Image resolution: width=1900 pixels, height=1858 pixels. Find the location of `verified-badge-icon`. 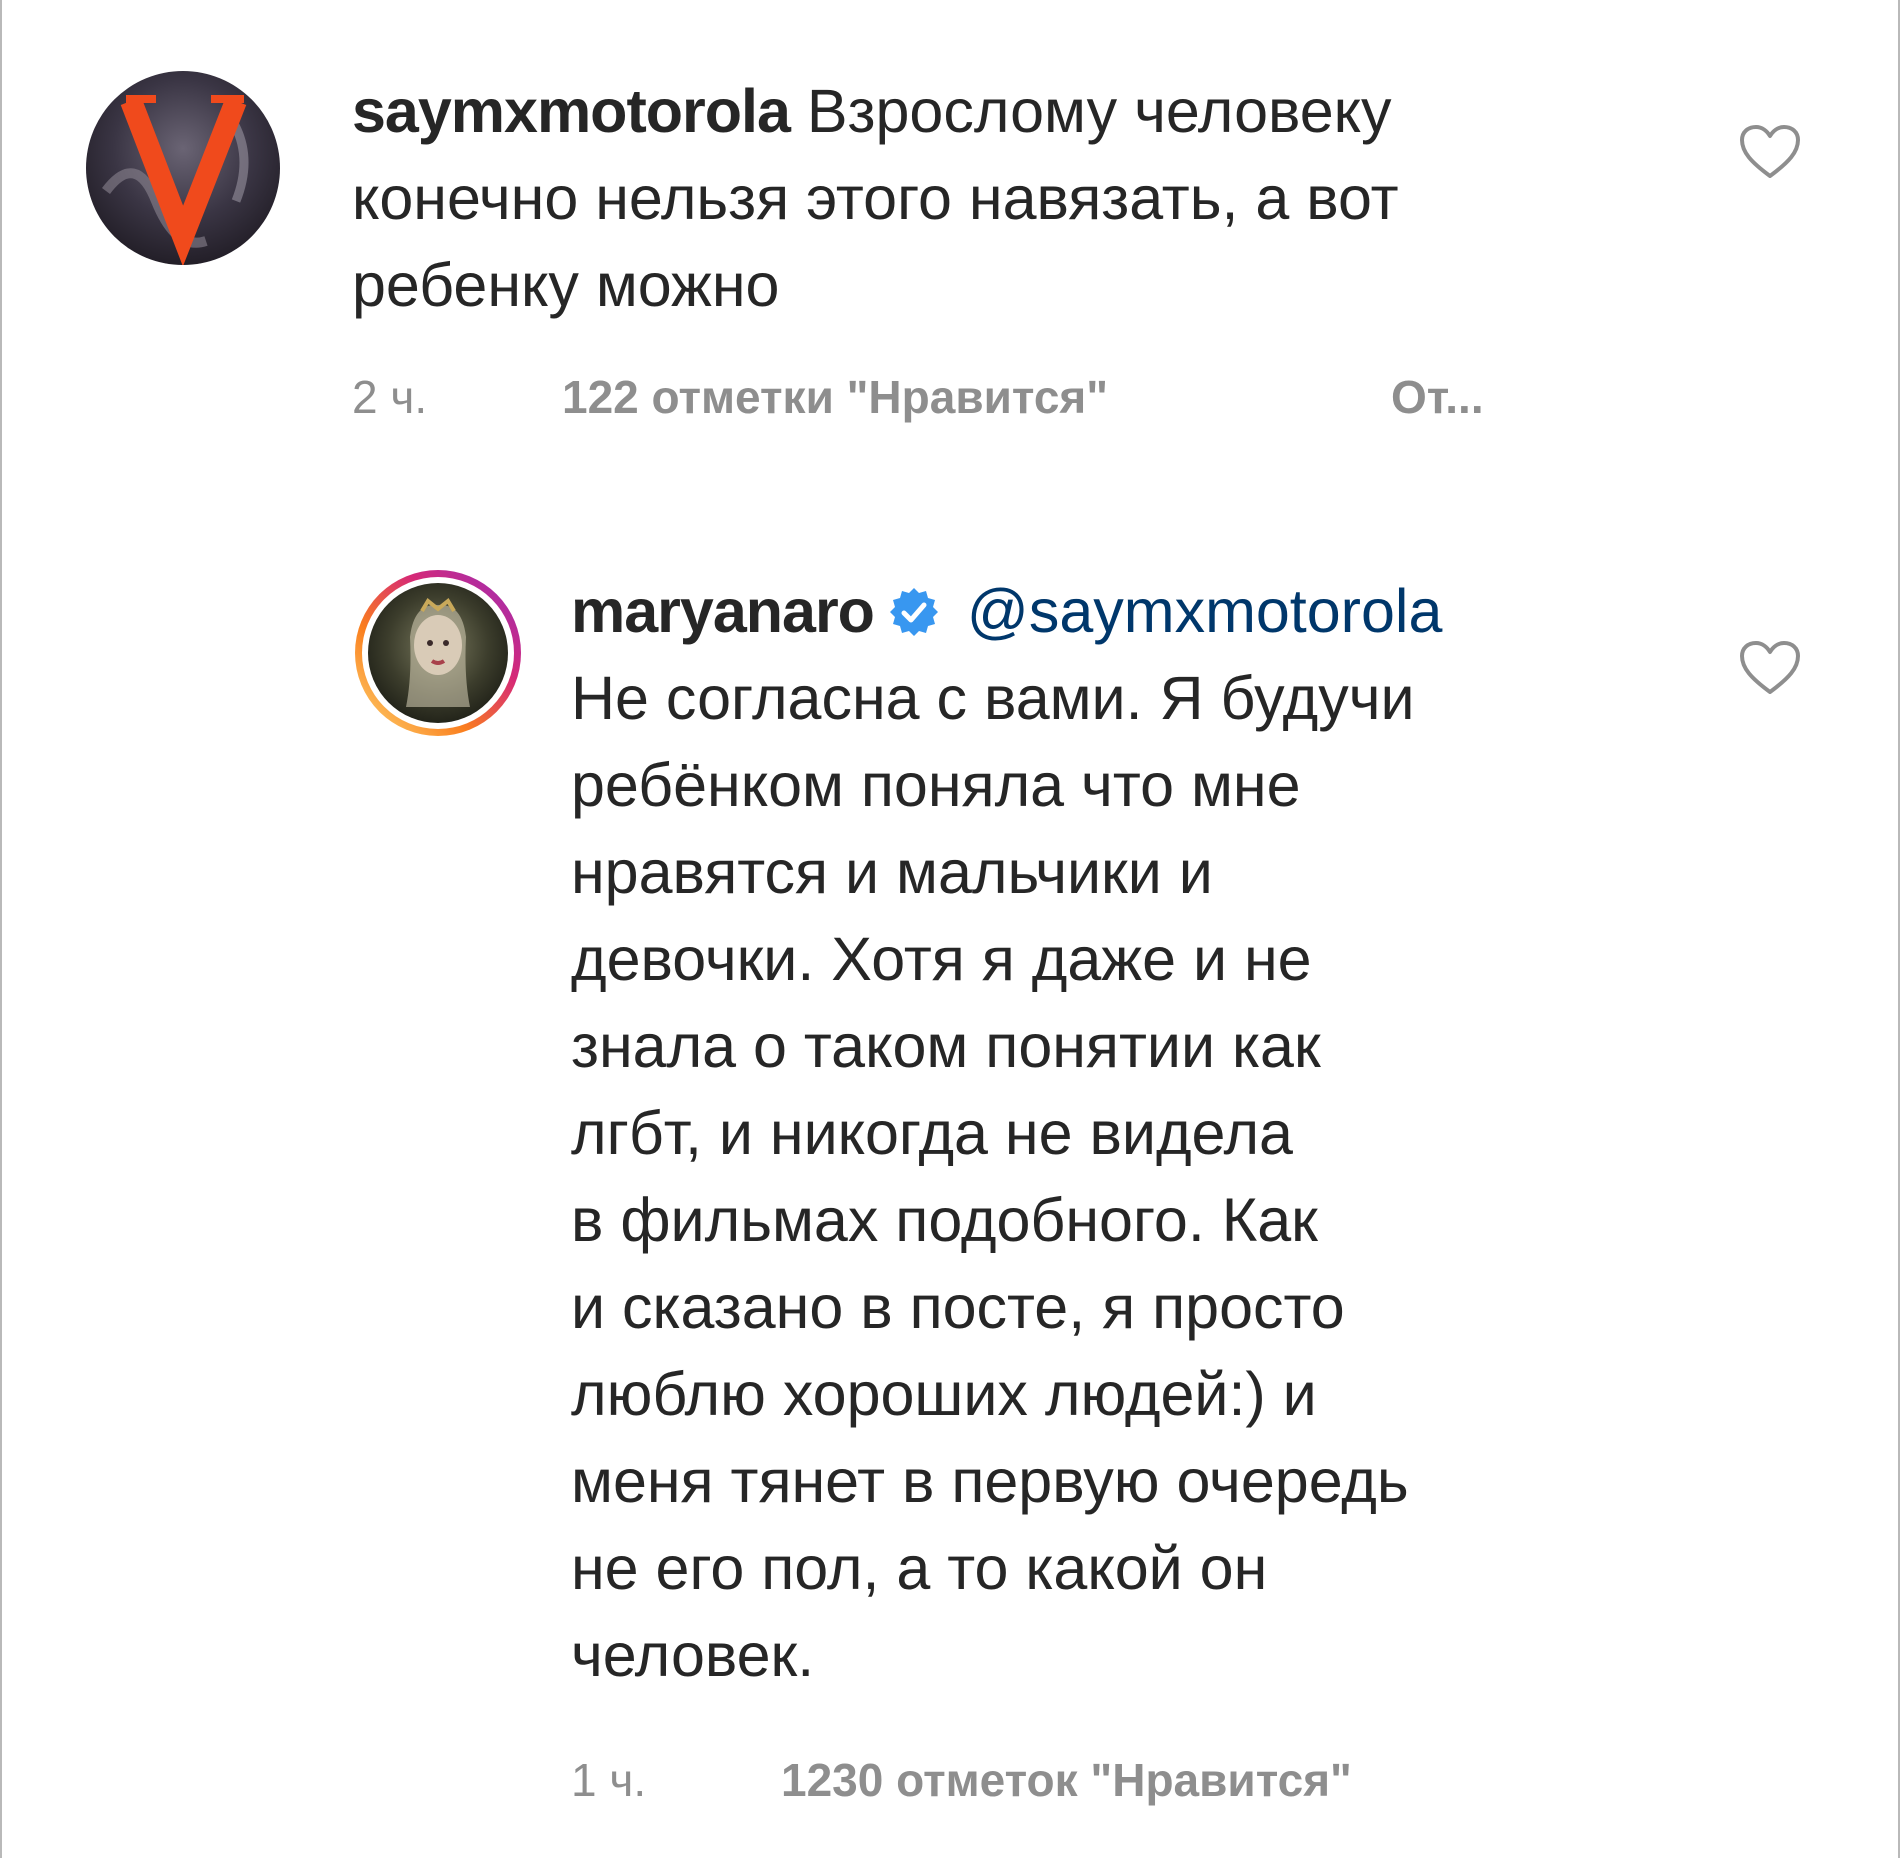

verified-badge-icon is located at coordinates (914, 605).